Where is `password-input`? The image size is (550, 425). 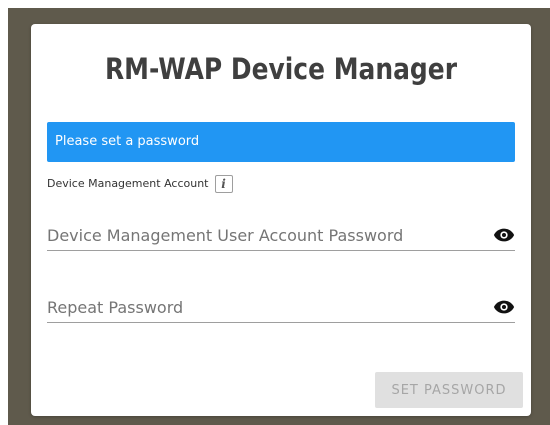 password-input is located at coordinates (262, 235).